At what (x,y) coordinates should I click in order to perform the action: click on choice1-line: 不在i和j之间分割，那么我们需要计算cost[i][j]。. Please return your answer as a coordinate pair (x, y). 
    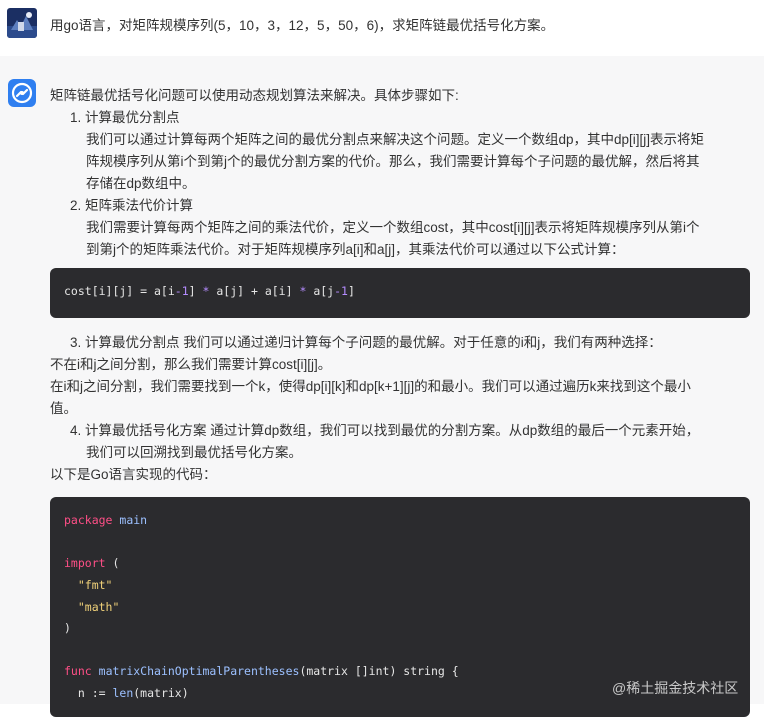
    Looking at the image, I should click on (191, 364).